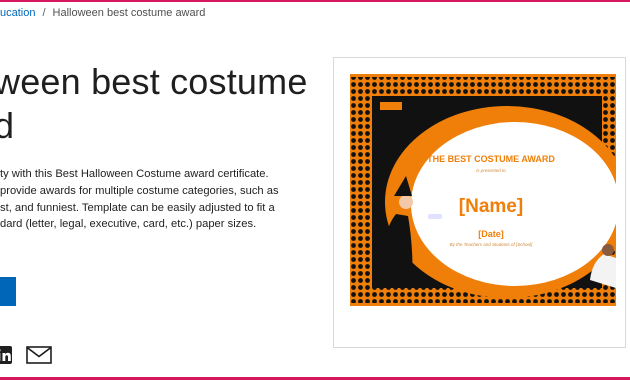  What do you see at coordinates (7, 125) in the screenshot?
I see `page-title-line-2: d` at bounding box center [7, 125].